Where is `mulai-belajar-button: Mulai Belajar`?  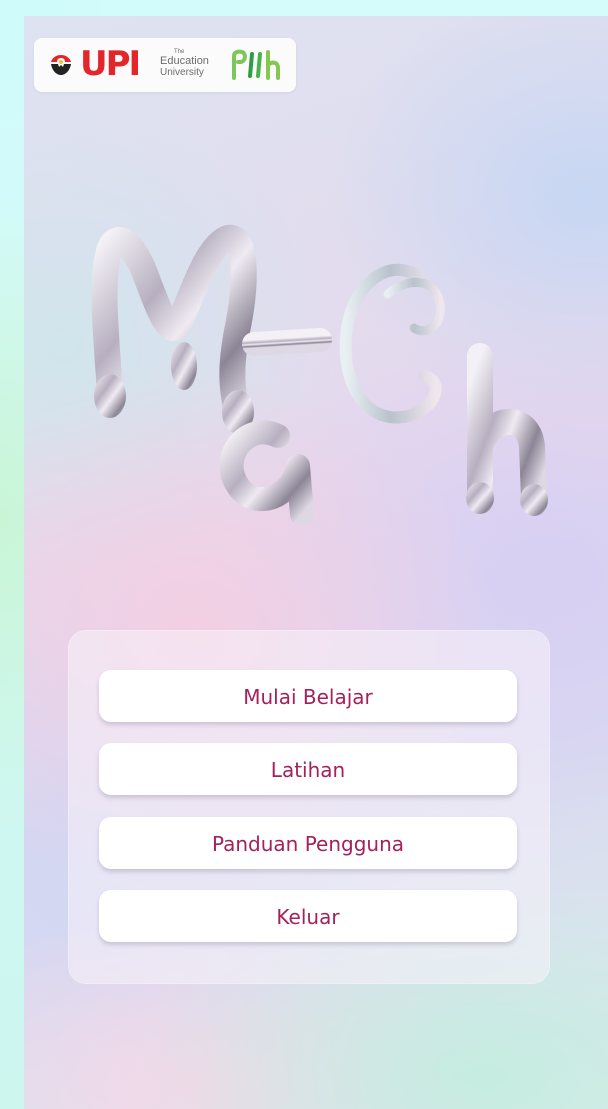
mulai-belajar-button: Mulai Belajar is located at coordinates (308, 696).